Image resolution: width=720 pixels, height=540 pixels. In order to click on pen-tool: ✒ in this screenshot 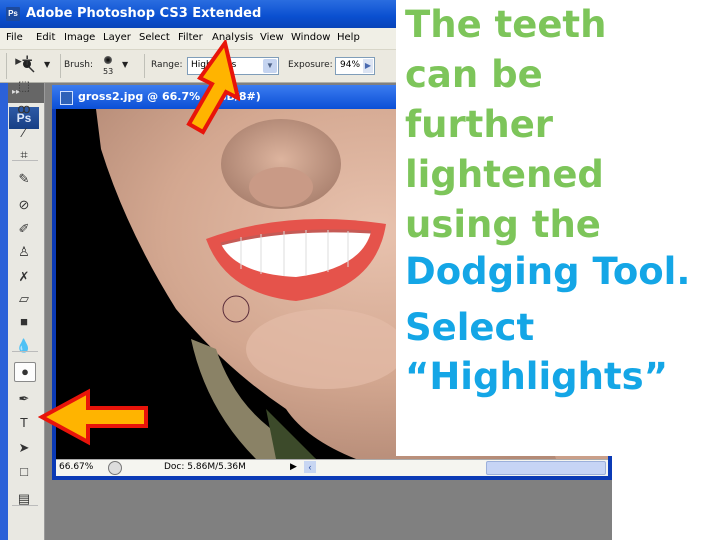, I will do `click(24, 399)`.